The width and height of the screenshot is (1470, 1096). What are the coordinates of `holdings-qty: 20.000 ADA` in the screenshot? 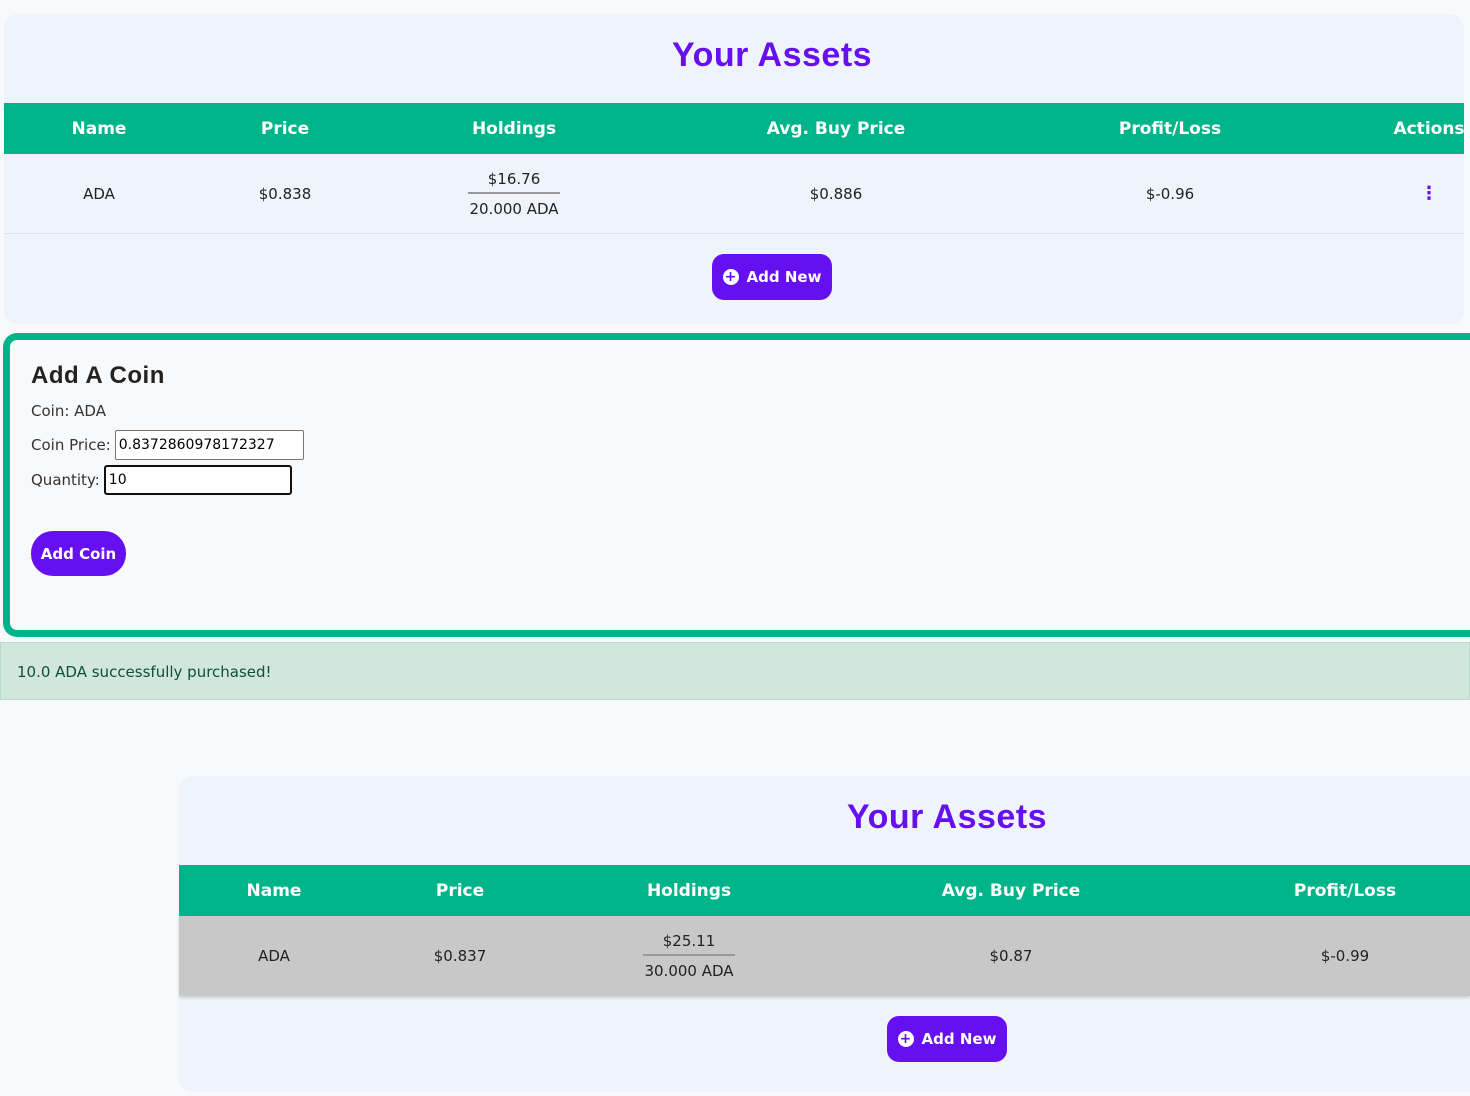 It's located at (514, 208).